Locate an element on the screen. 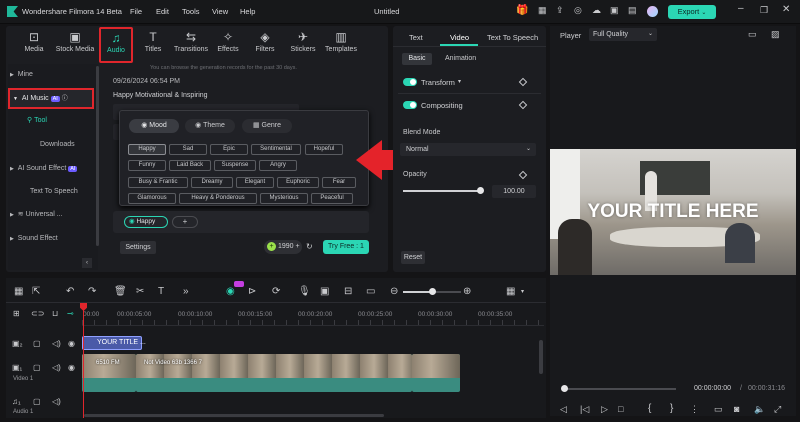 Image resolution: width=800 pixels, height=422 pixels. cut-icon: ✂ is located at coordinates (140, 291).